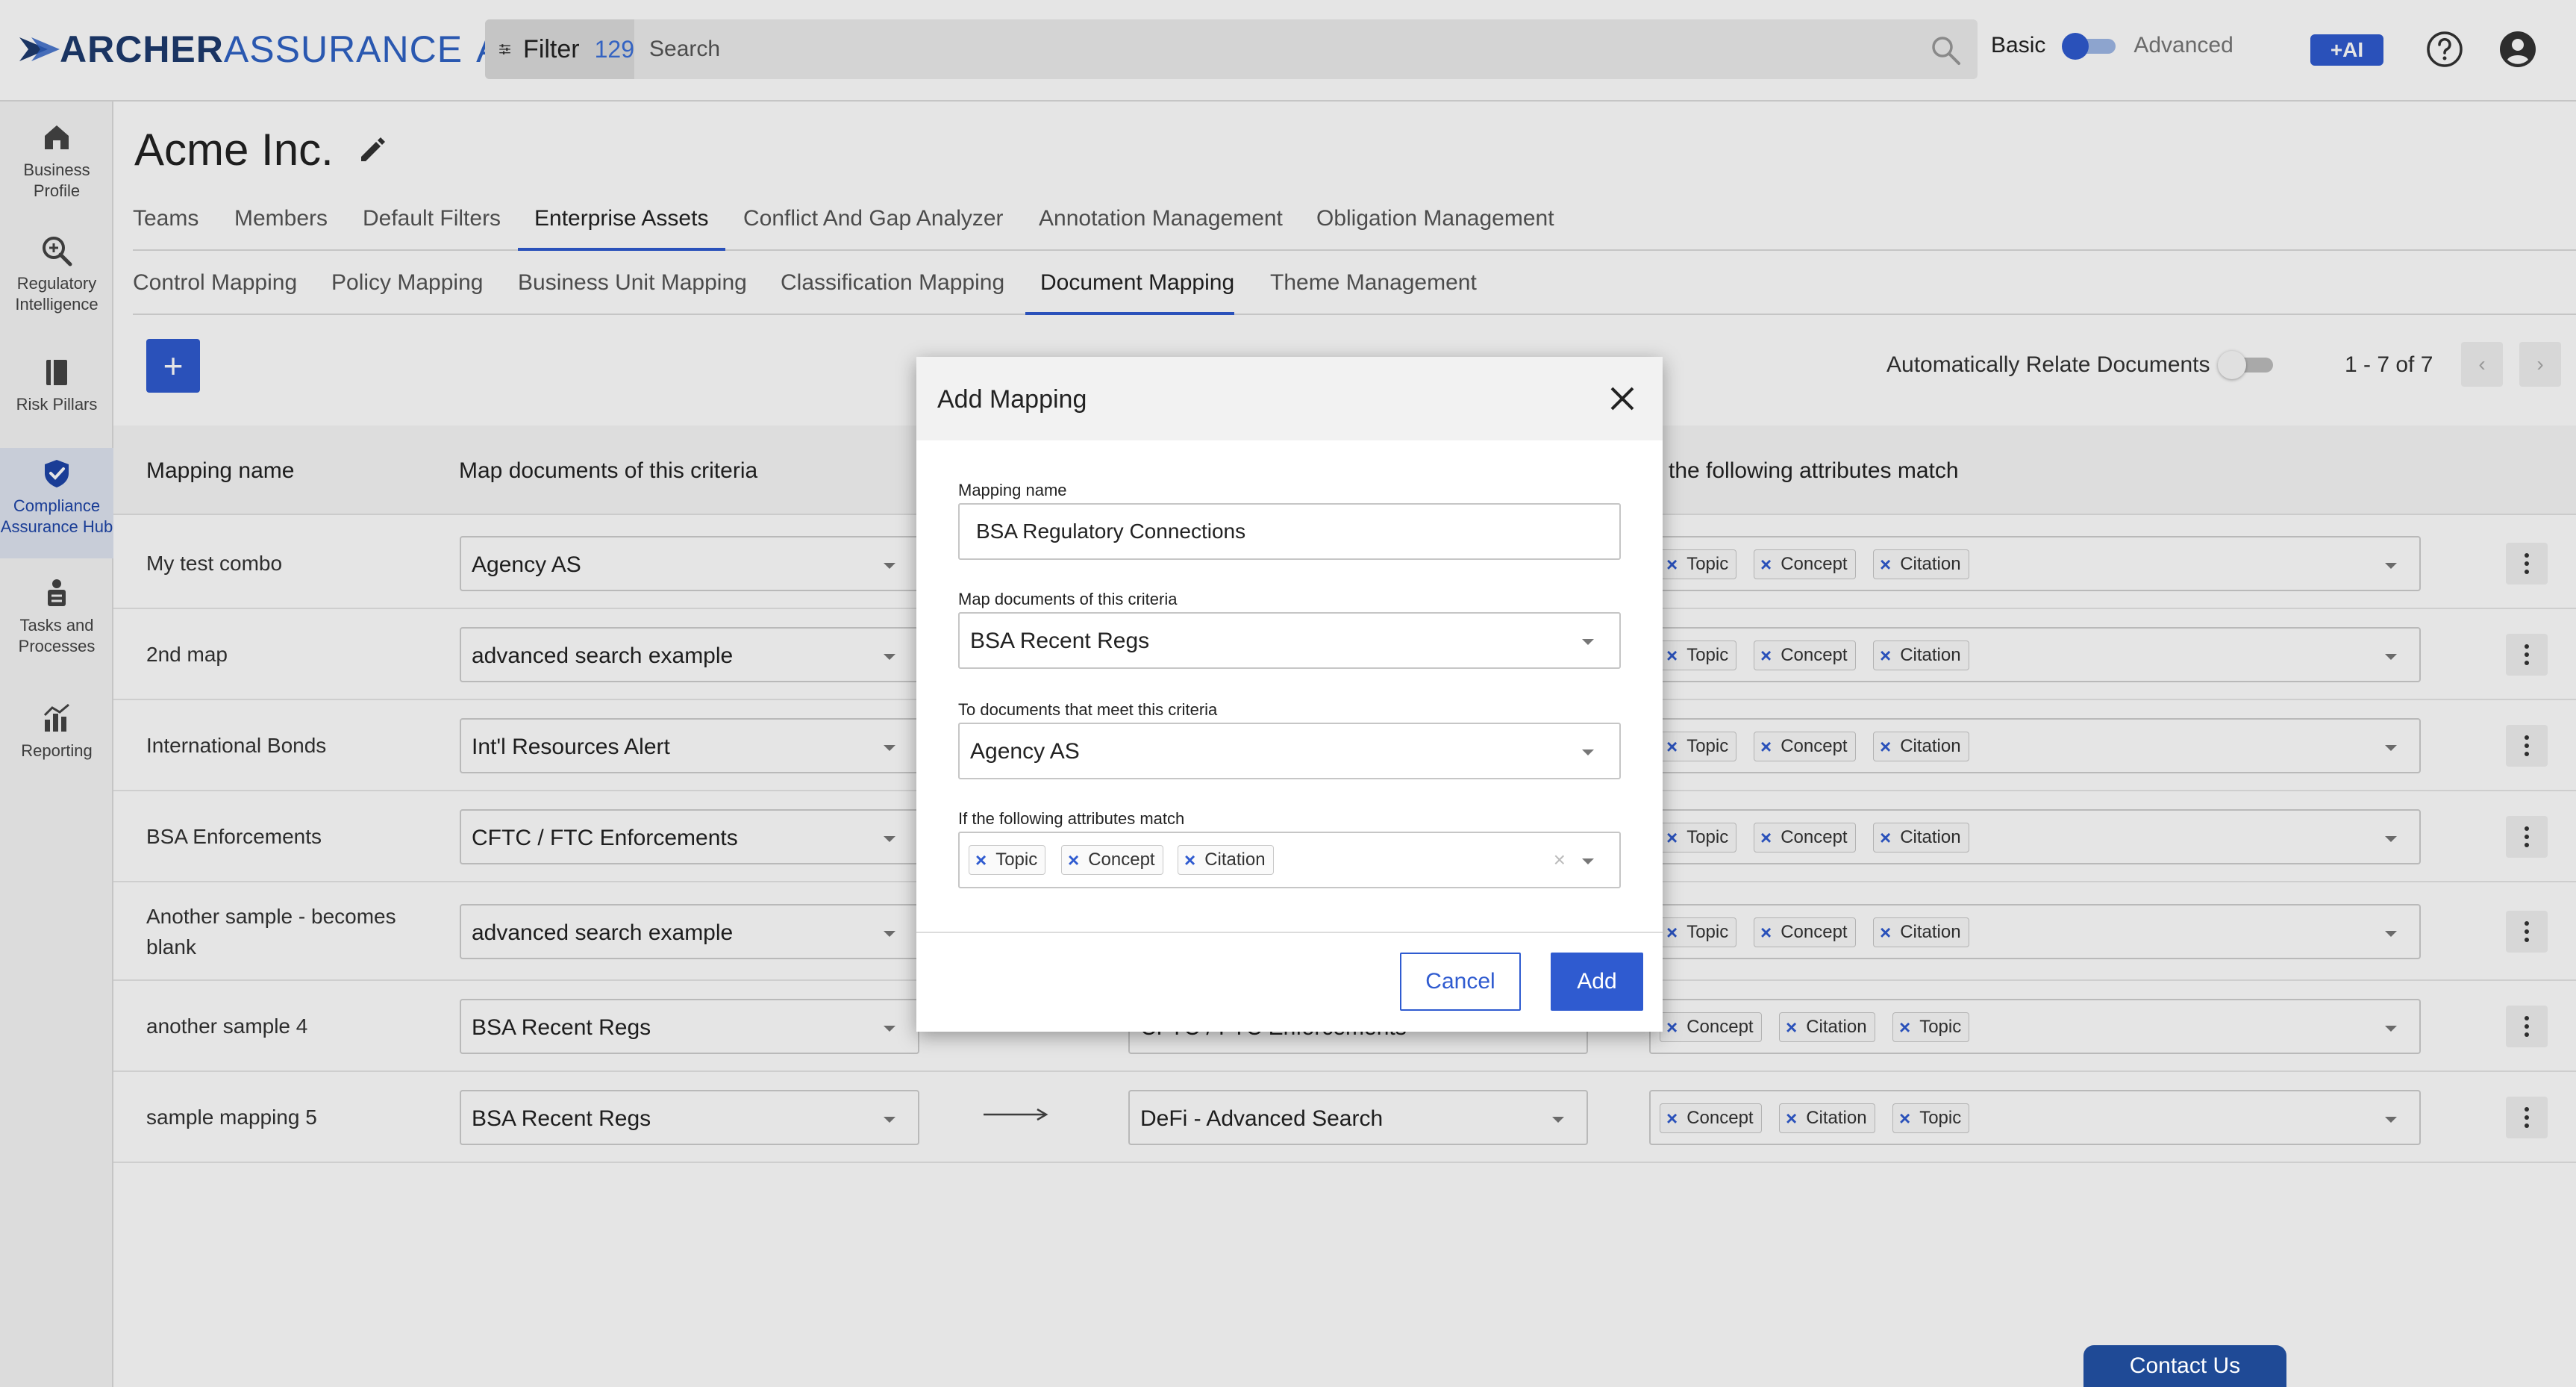 This screenshot has width=2576, height=1387. Describe the element at coordinates (1016, 860) in the screenshot. I see `chip-label: Topic` at that location.